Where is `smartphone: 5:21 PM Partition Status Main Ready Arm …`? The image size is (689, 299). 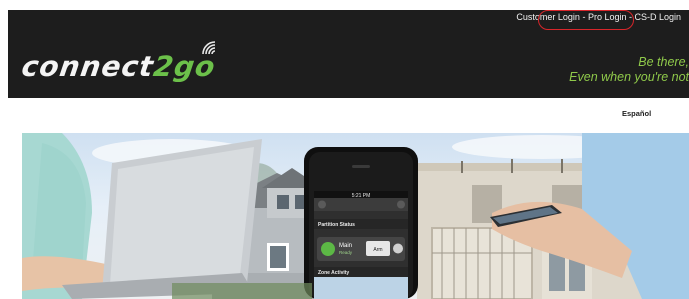 smartphone: 5:21 PM Partition Status Main Ready Arm … is located at coordinates (361, 223).